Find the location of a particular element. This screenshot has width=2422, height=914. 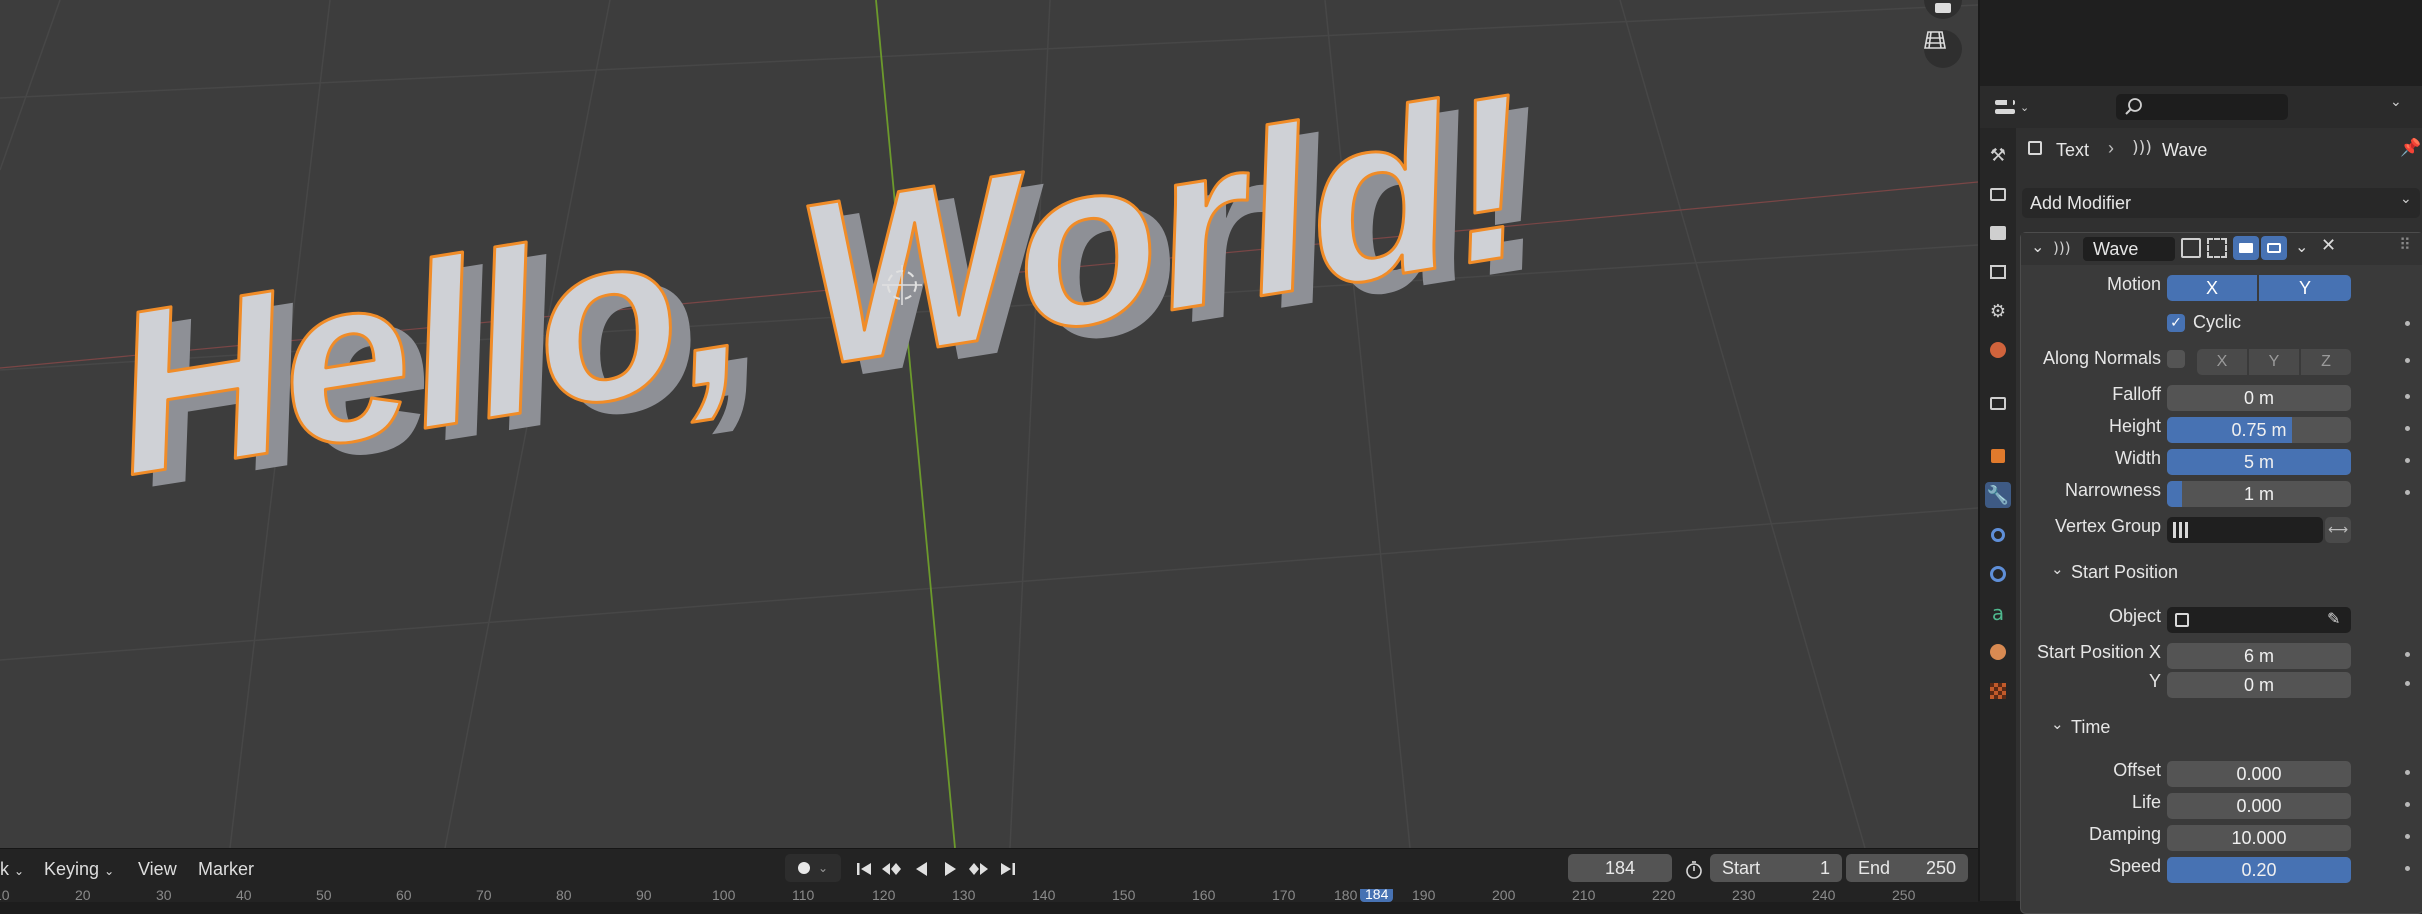

current-frame-field: 184 is located at coordinates (1620, 868).